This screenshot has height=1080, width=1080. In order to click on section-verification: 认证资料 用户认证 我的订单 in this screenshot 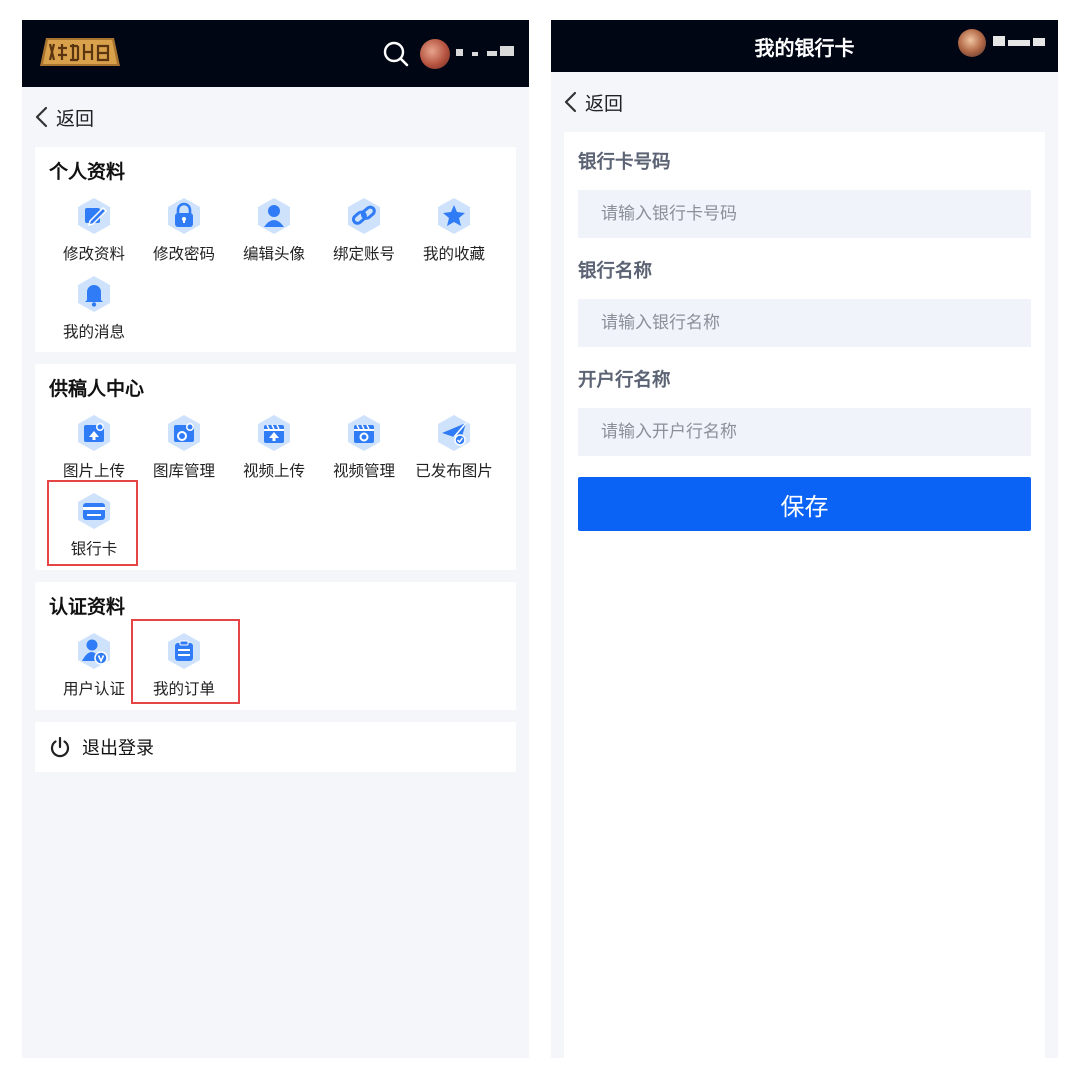, I will do `click(275, 646)`.